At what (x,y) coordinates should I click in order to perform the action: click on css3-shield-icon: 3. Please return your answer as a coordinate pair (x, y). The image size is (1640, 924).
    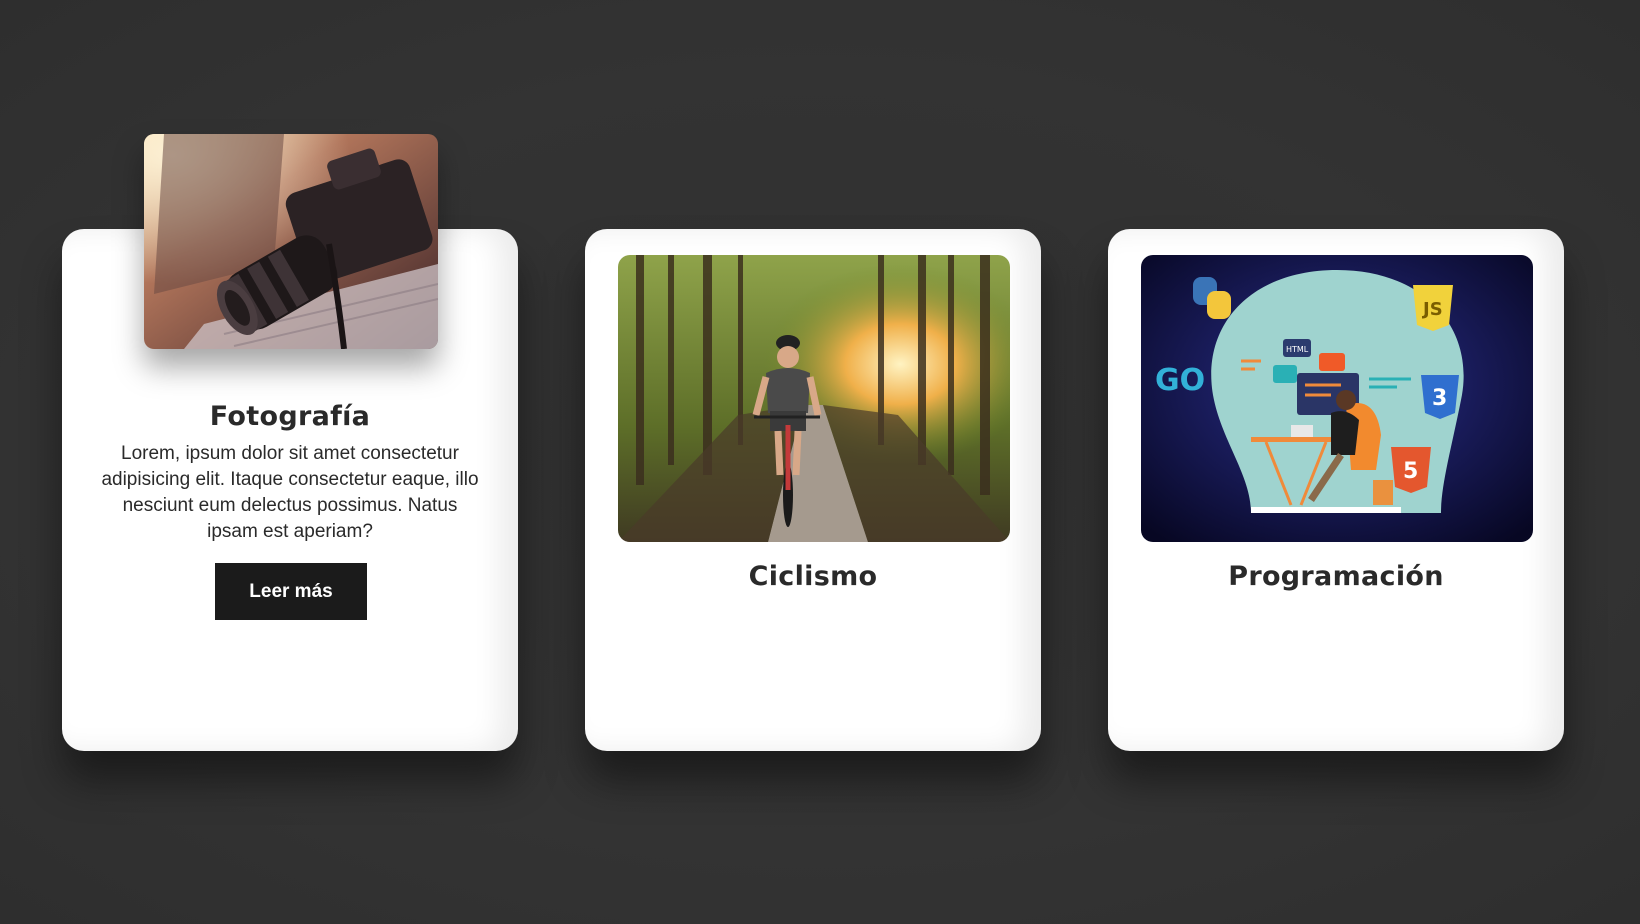
    Looking at the image, I should click on (1440, 397).